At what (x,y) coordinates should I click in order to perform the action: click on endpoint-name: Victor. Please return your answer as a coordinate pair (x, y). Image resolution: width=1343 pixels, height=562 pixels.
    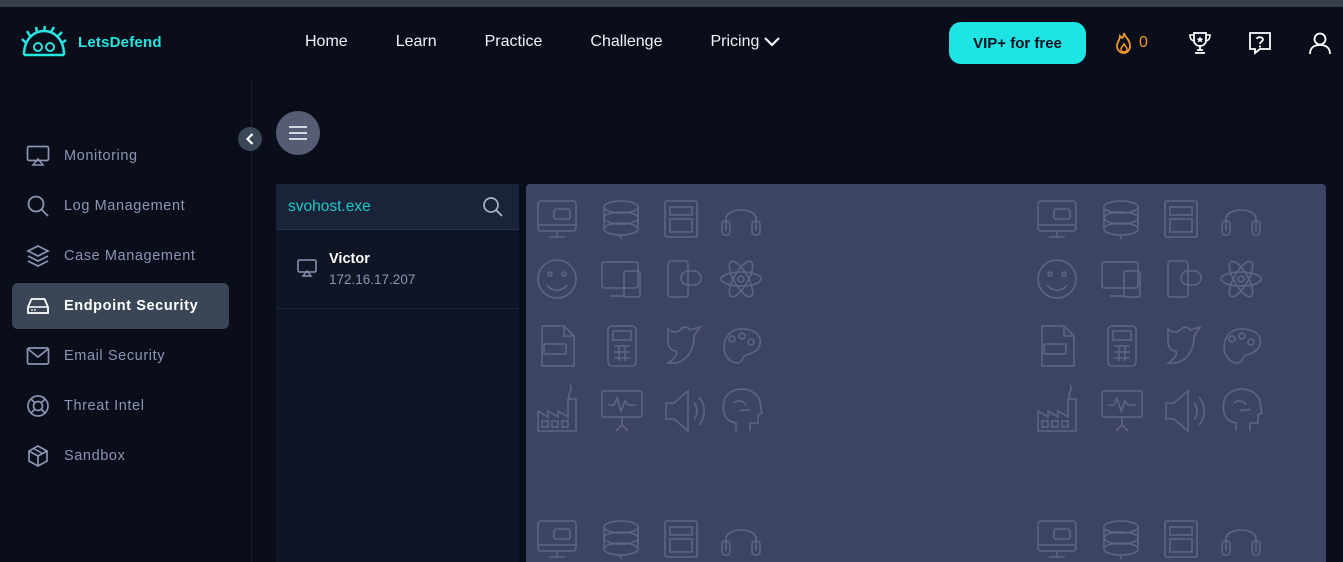
    Looking at the image, I should click on (349, 259).